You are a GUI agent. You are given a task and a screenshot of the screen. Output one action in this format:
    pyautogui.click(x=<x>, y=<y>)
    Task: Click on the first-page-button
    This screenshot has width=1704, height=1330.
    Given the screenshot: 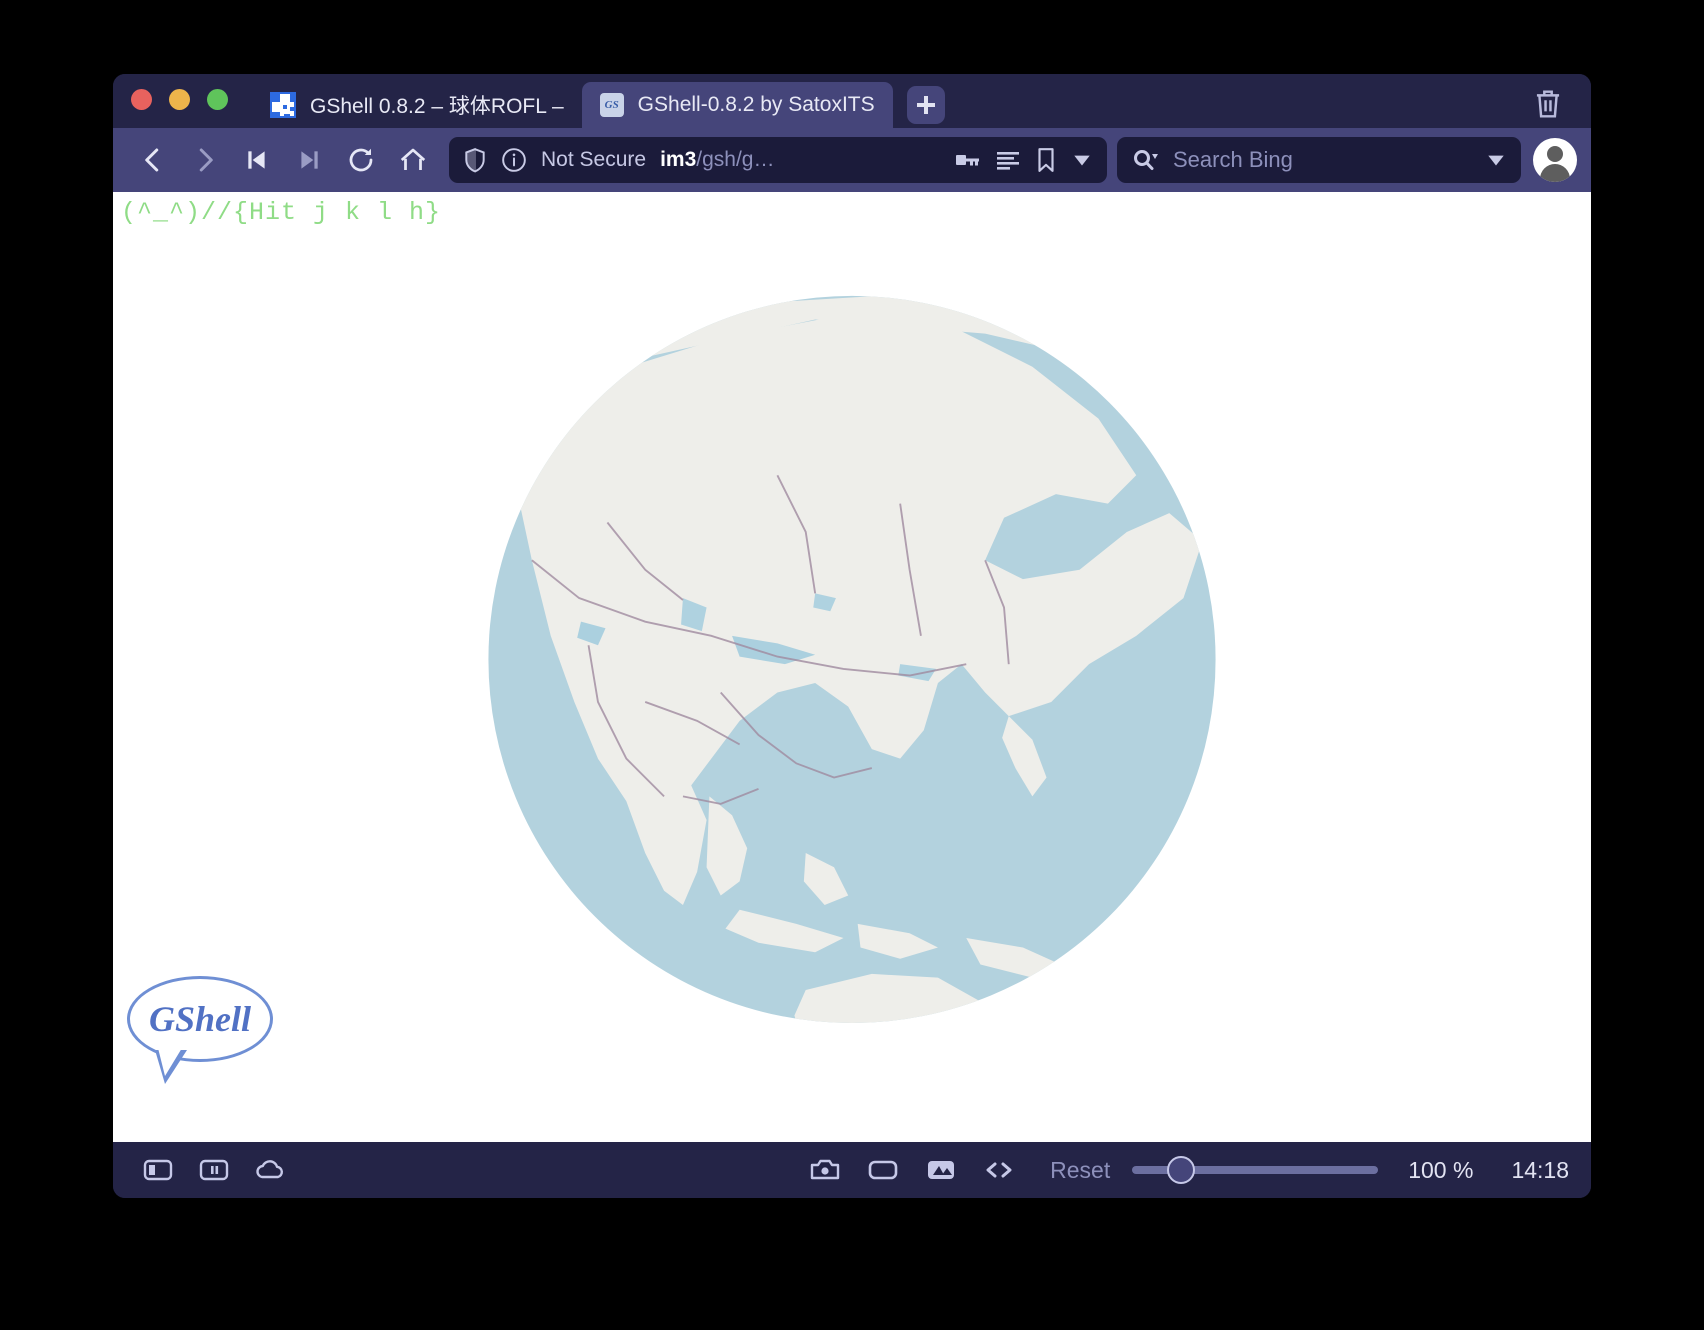 What is the action you would take?
    pyautogui.click(x=257, y=160)
    